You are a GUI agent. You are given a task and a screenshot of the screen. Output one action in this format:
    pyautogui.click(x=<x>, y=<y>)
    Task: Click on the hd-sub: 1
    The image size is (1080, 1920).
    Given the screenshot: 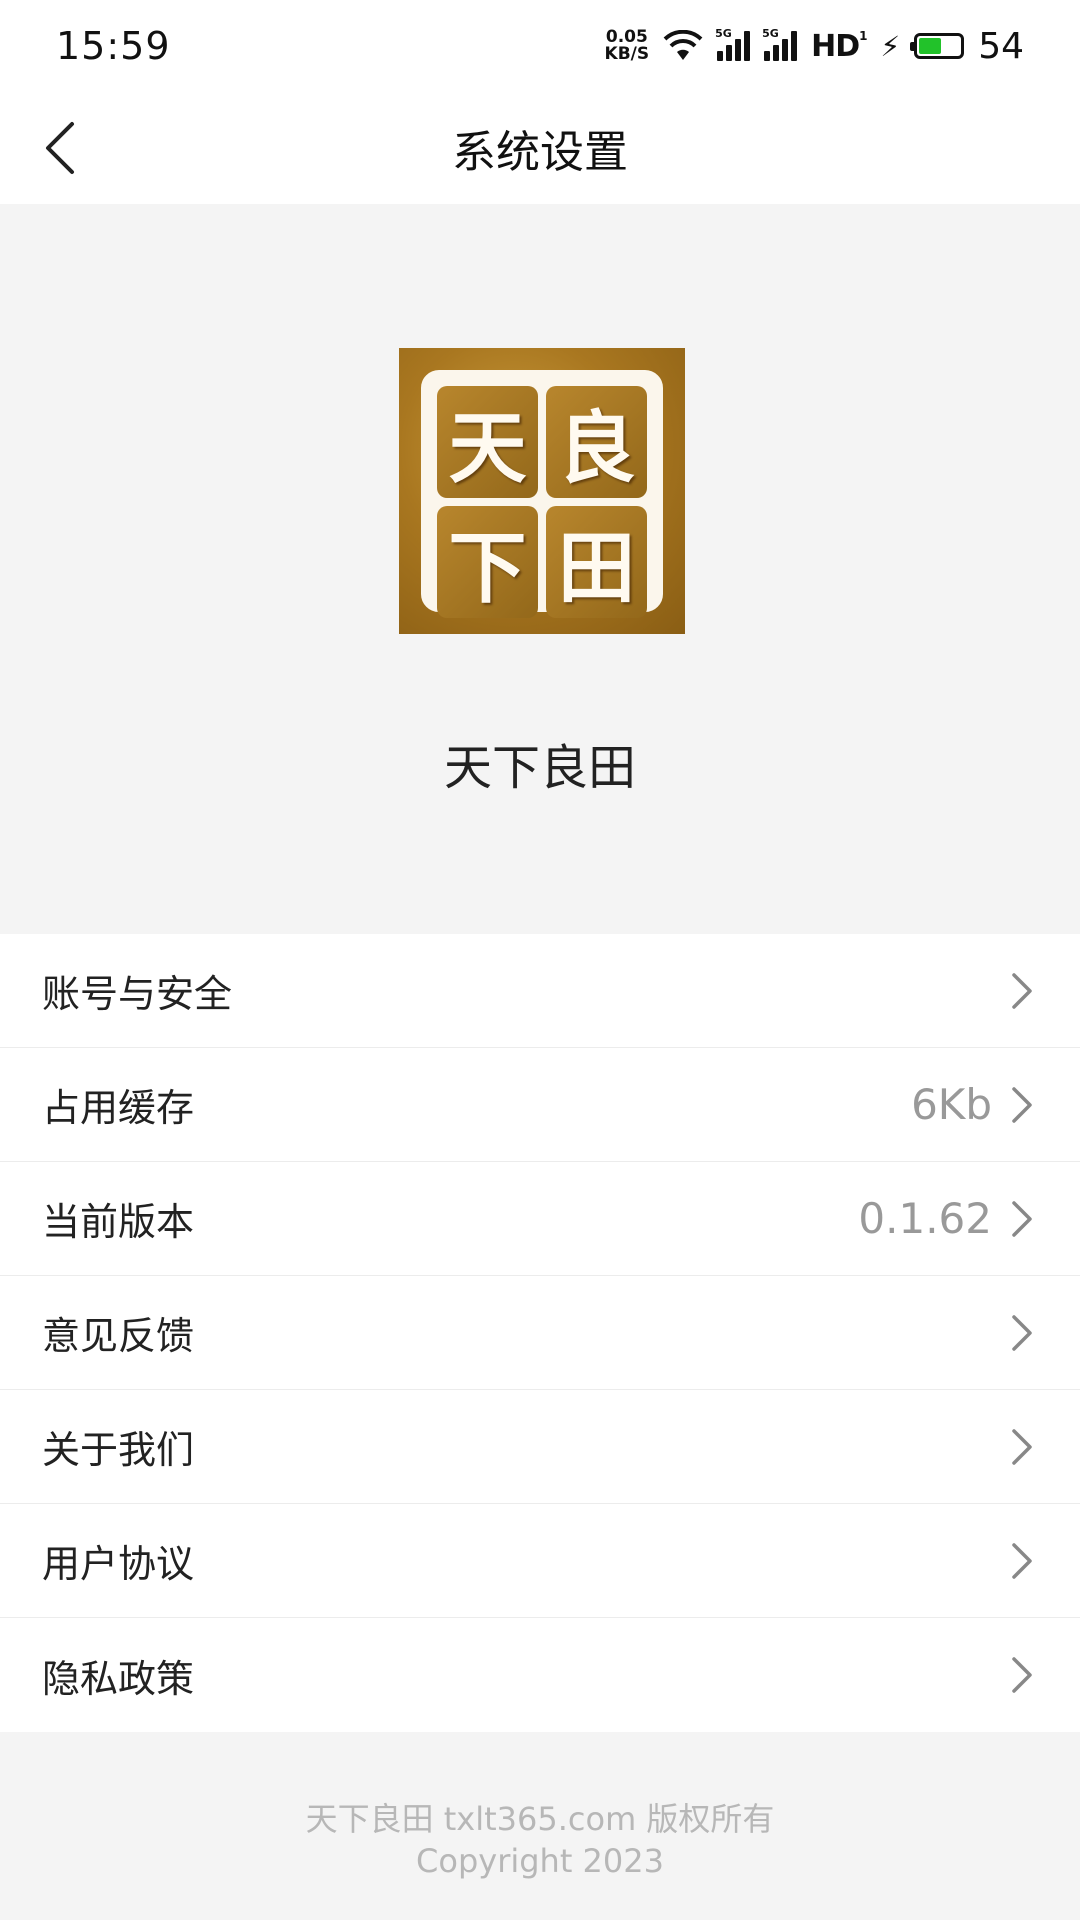 What is the action you would take?
    pyautogui.click(x=863, y=35)
    